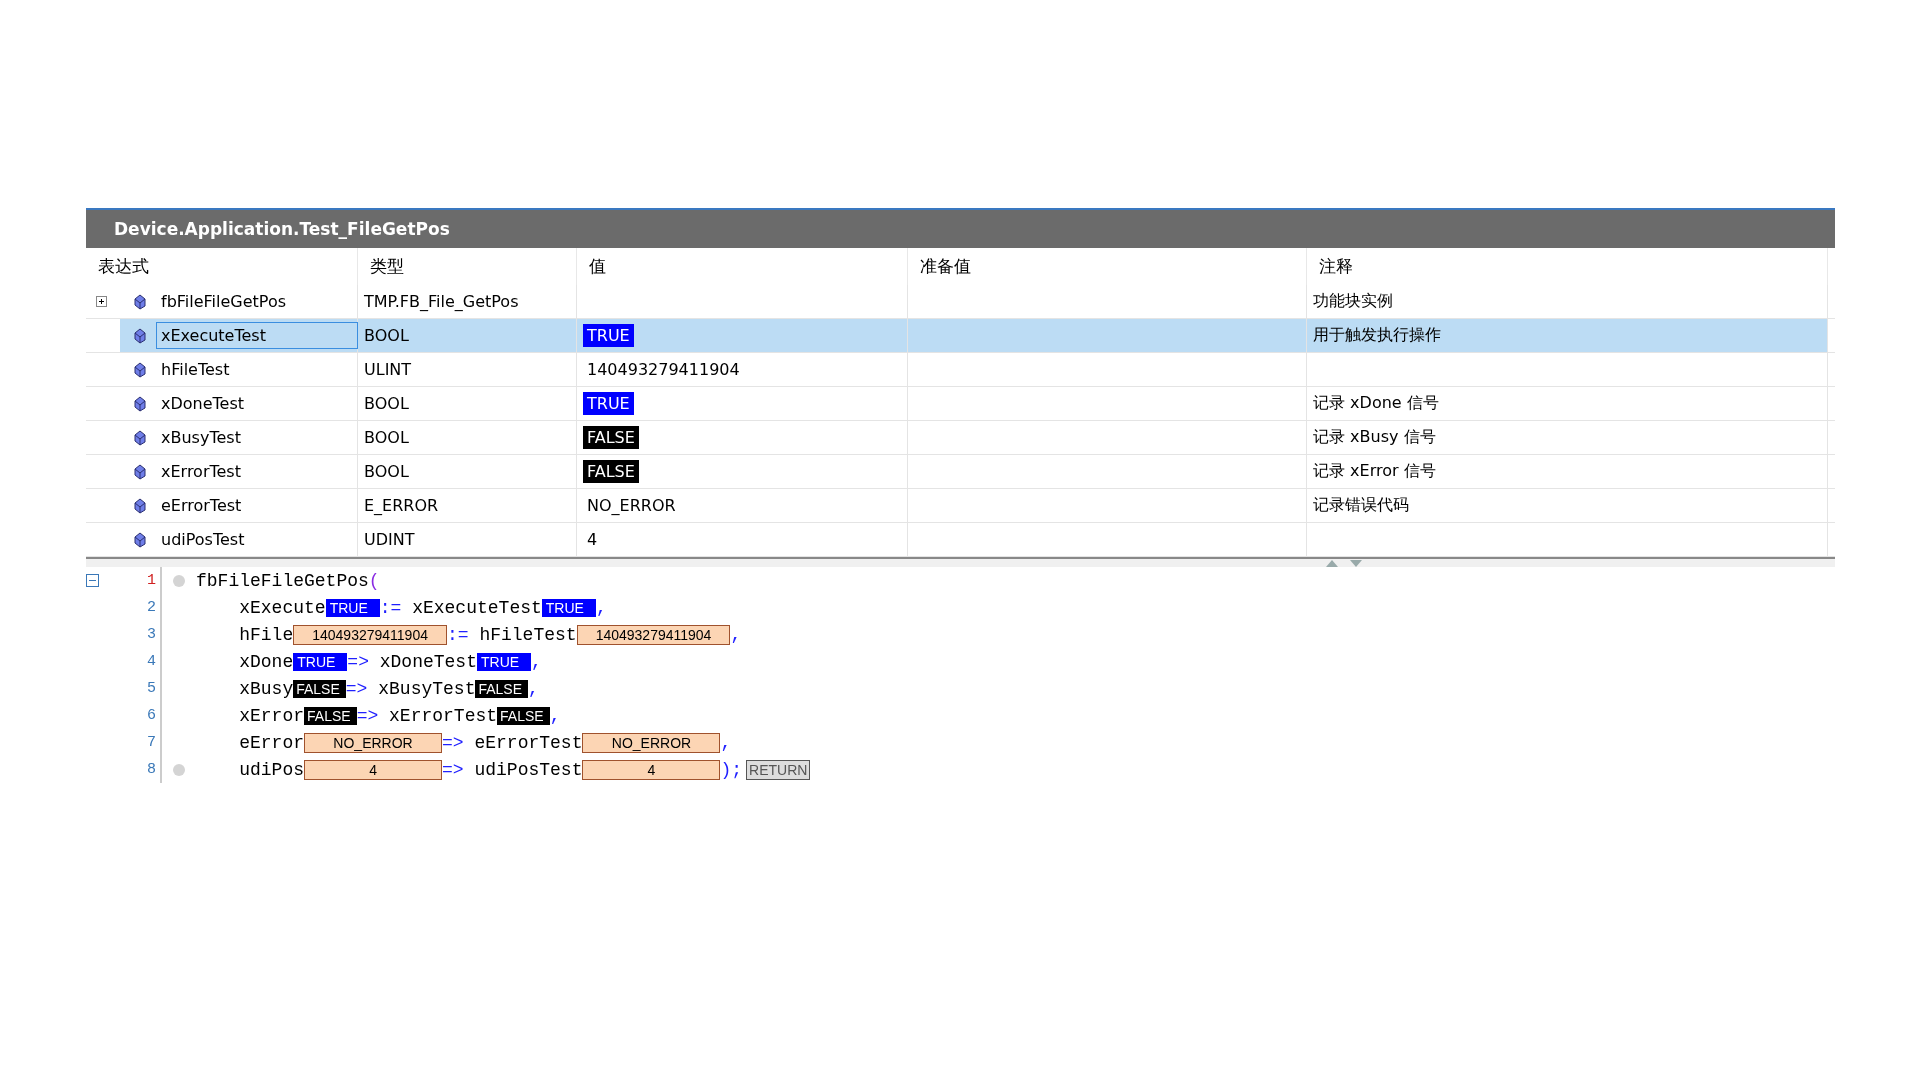 The width and height of the screenshot is (1920, 1080). What do you see at coordinates (427, 661) in the screenshot?
I see `code-text: xDoneTest` at bounding box center [427, 661].